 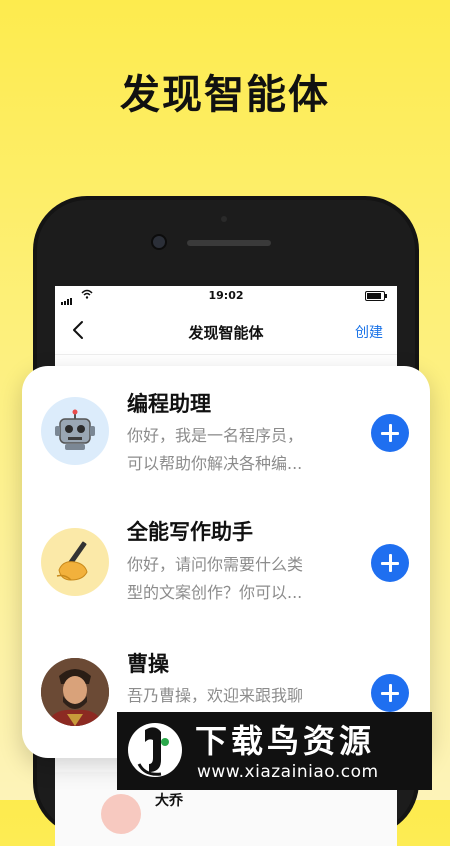 I want to click on status-time: 19:02, so click(x=226, y=295).